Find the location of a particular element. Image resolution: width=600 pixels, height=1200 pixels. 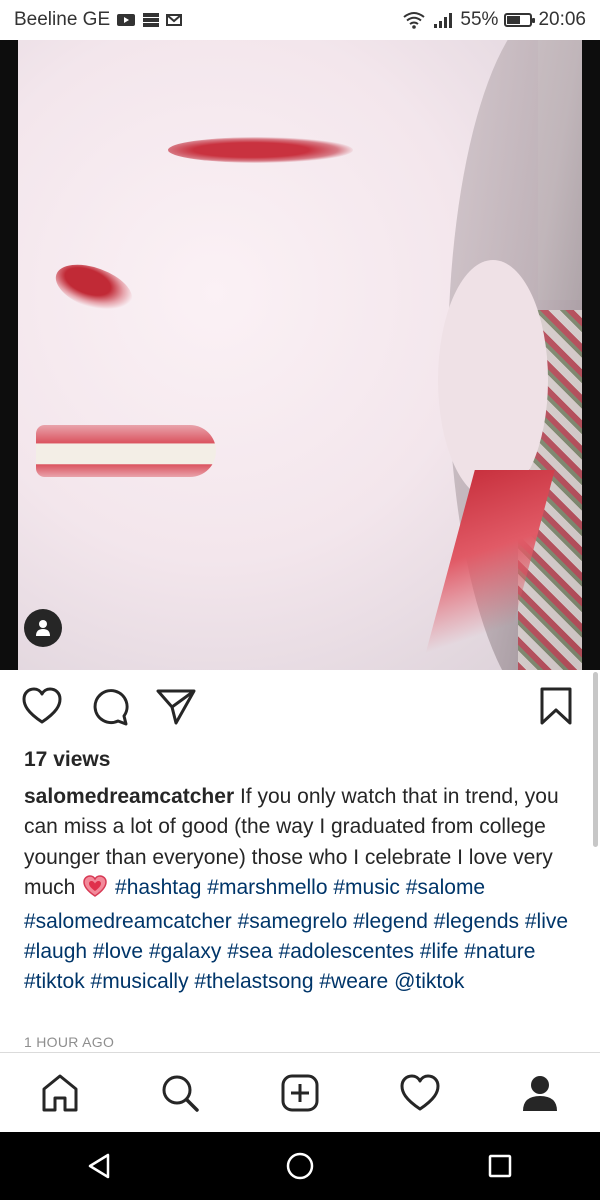

hashtag-link: #thelastsong is located at coordinates (253, 981).